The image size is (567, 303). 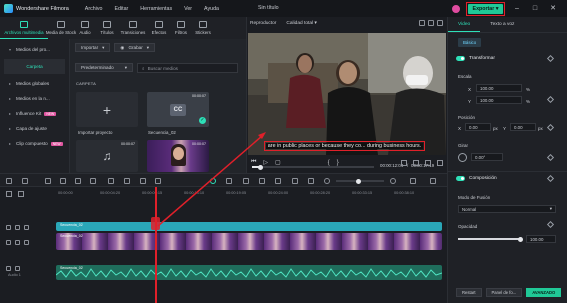 What do you see at coordinates (107, 109) in the screenshot?
I see `import-project-tile: +` at bounding box center [107, 109].